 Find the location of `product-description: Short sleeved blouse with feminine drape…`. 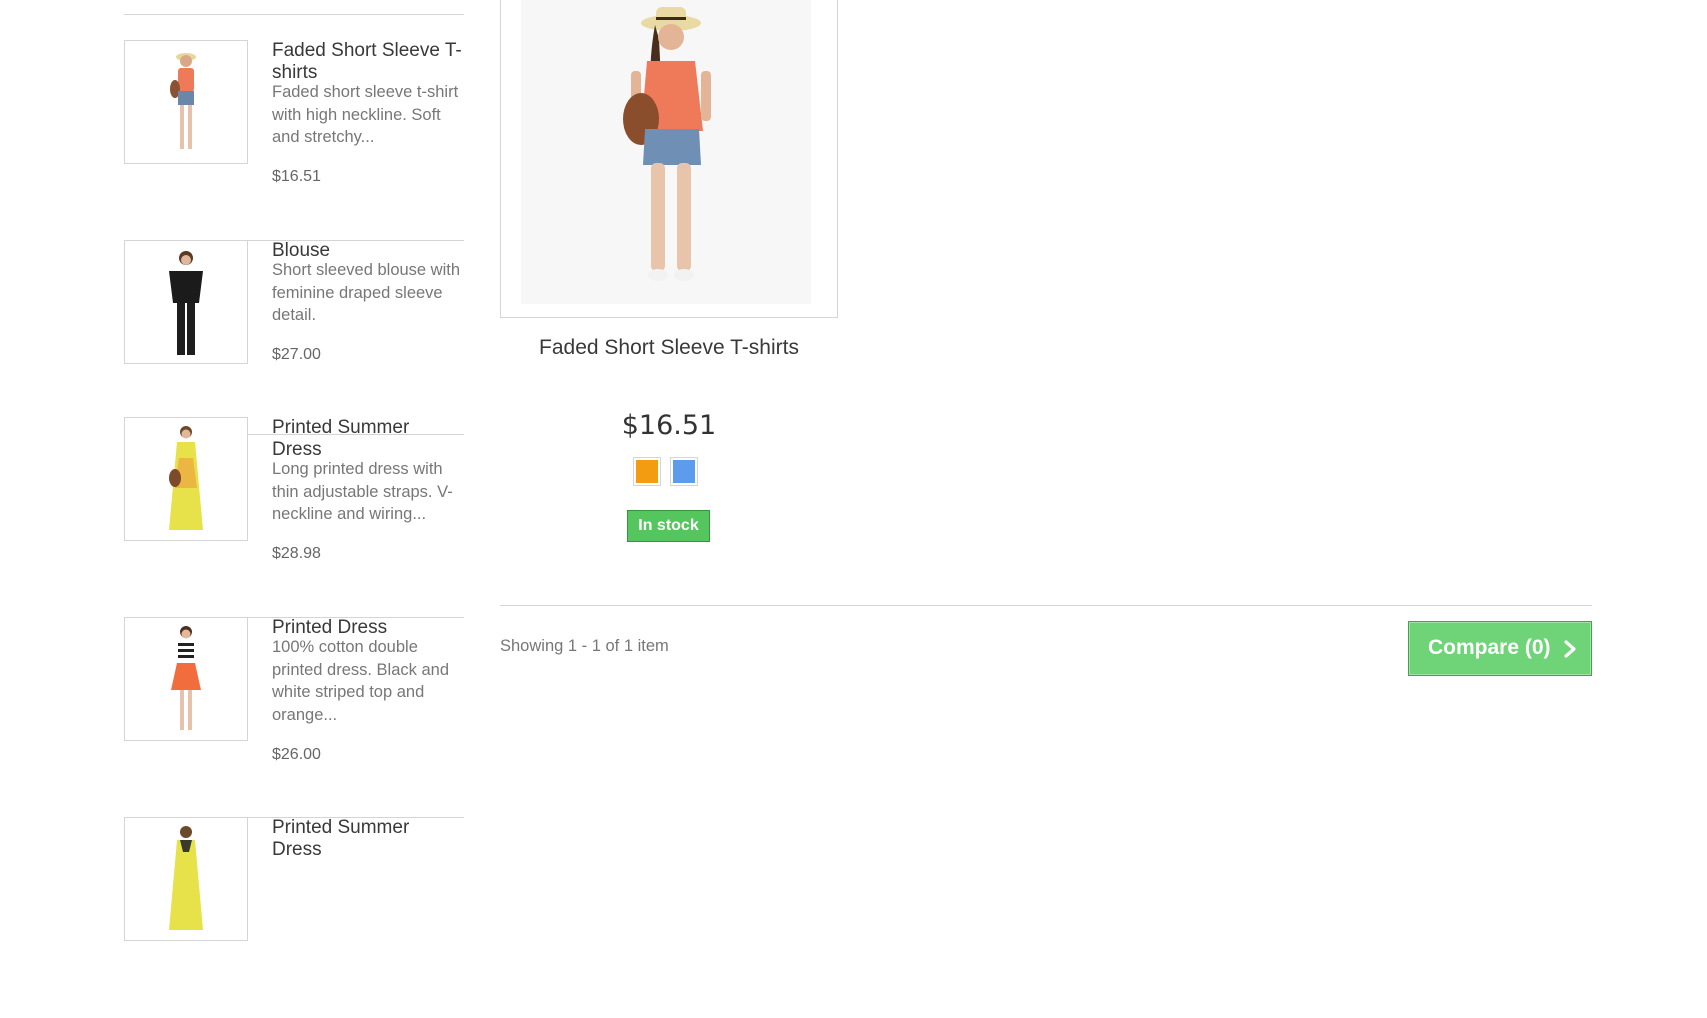

product-description: Short sleeved blouse with feminine drape… is located at coordinates (366, 292).